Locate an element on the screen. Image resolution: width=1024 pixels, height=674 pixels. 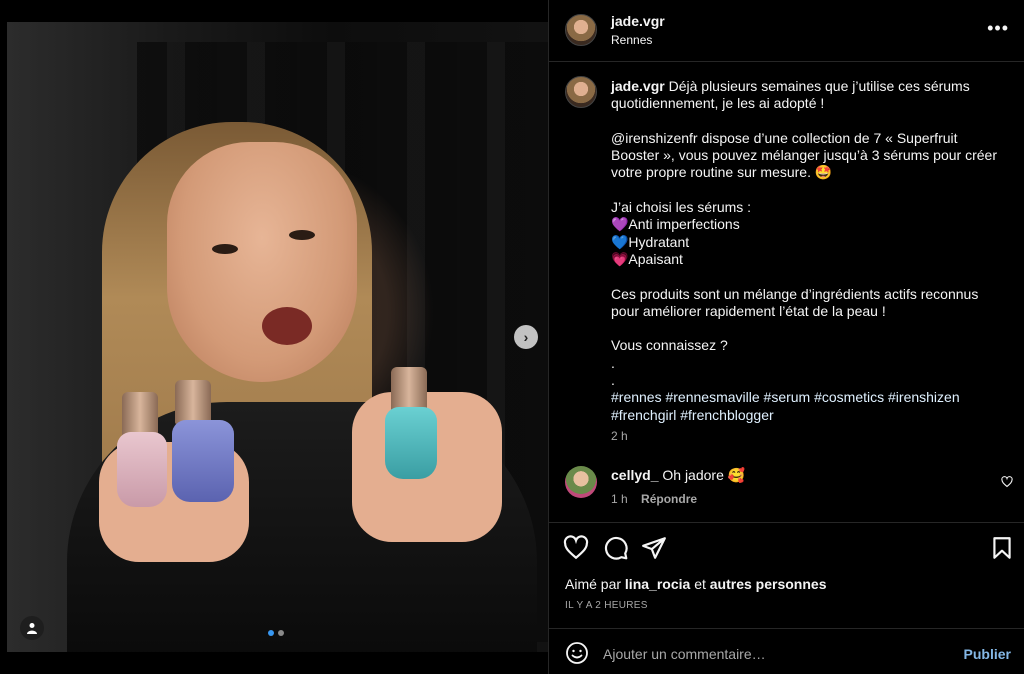
photo-eye-left is located at coordinates (225, 249).